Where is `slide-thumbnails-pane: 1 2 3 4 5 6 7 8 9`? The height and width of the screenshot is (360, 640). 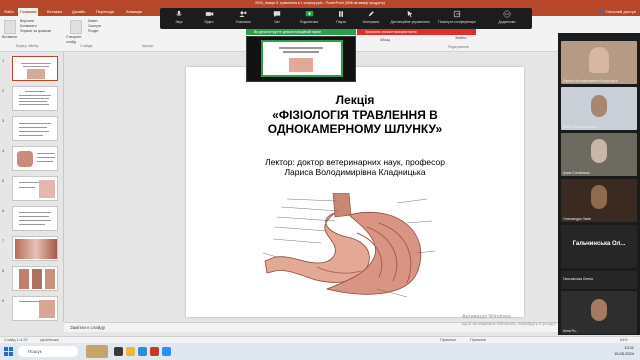
slide-thumbnails-pane: 1 2 3 4 5 6 7 8 9 is located at coordinates (32, 187).